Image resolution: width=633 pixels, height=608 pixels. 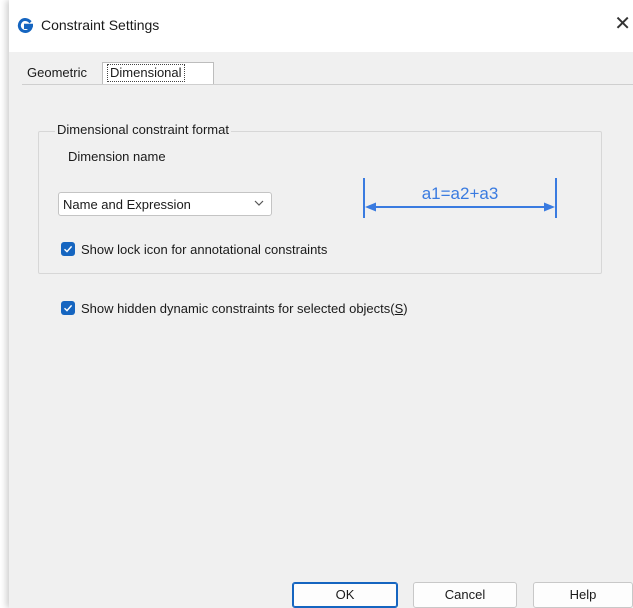 I want to click on tab-geometric: Geometric, so click(x=64, y=73).